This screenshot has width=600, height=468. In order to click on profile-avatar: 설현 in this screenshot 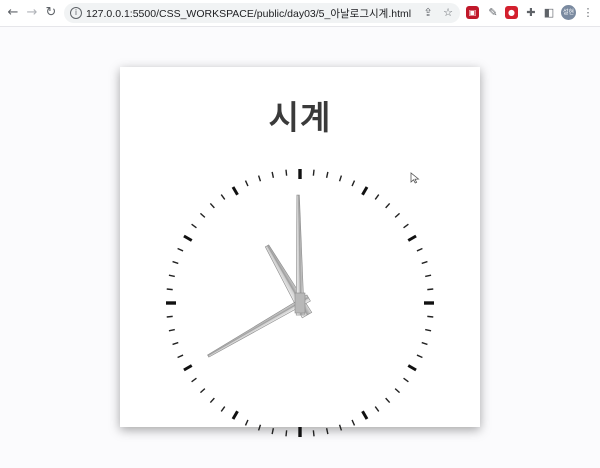, I will do `click(568, 12)`.